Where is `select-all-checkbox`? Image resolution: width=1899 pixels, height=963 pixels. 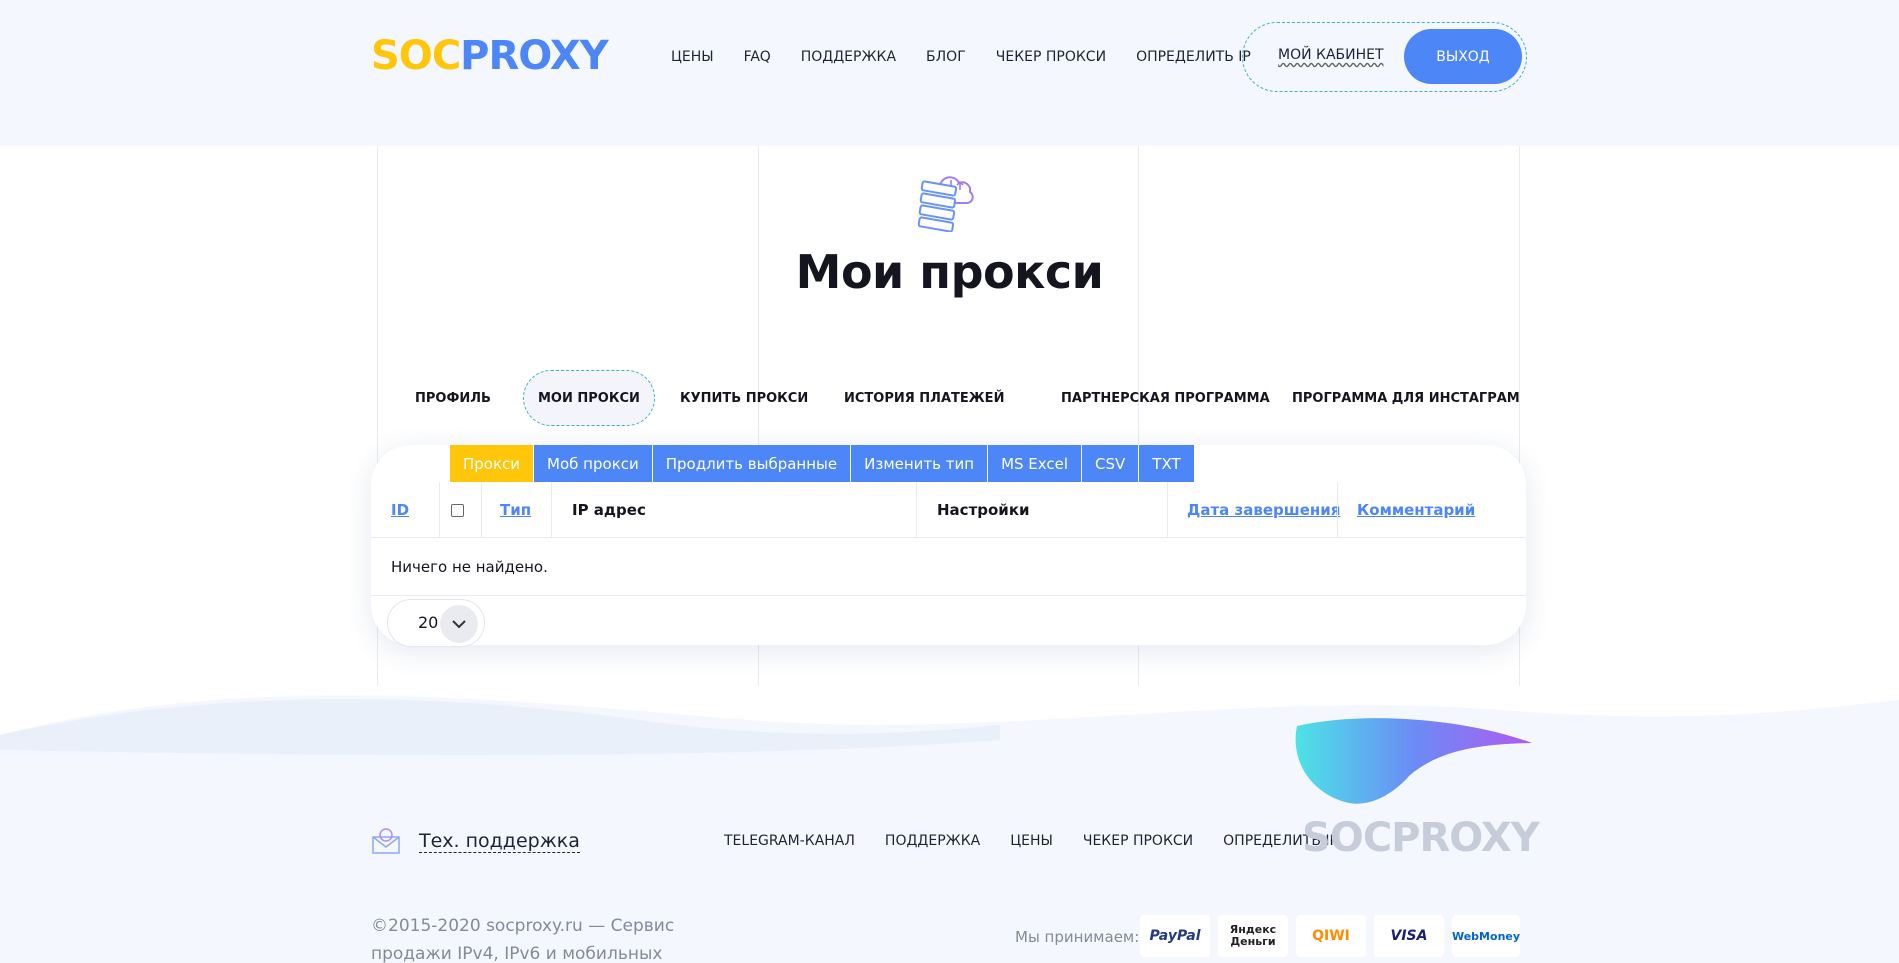
select-all-checkbox is located at coordinates (457, 510).